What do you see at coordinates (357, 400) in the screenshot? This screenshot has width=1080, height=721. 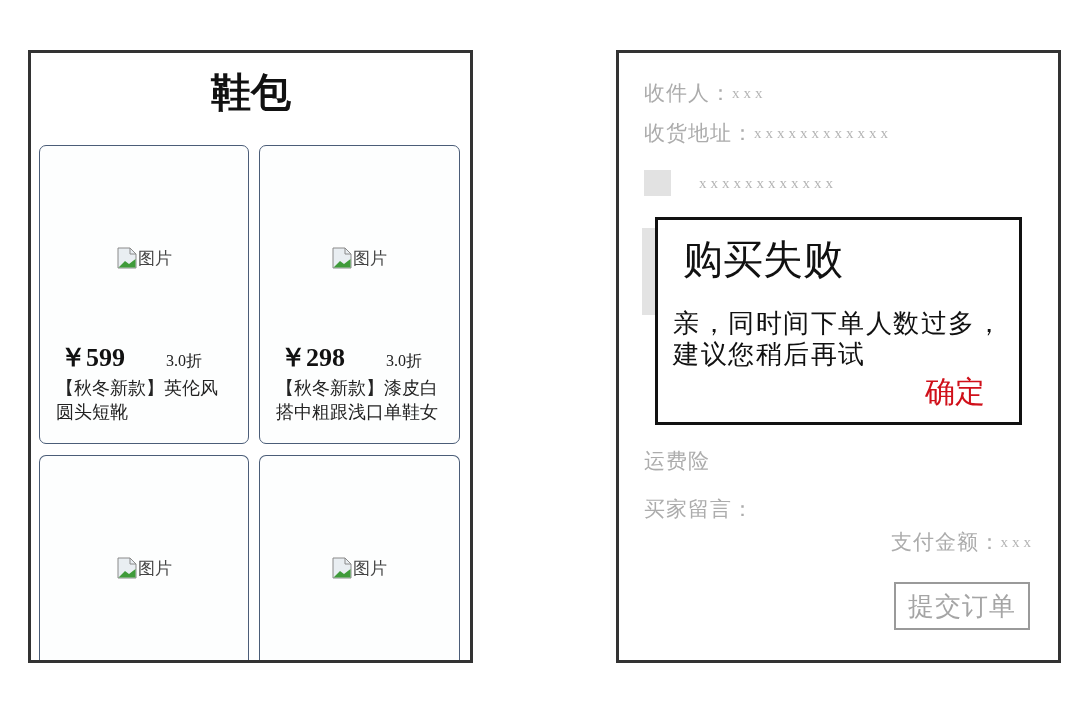 I see `product-name: 【秋冬新款】漆皮白搭中粗跟浅口单鞋女` at bounding box center [357, 400].